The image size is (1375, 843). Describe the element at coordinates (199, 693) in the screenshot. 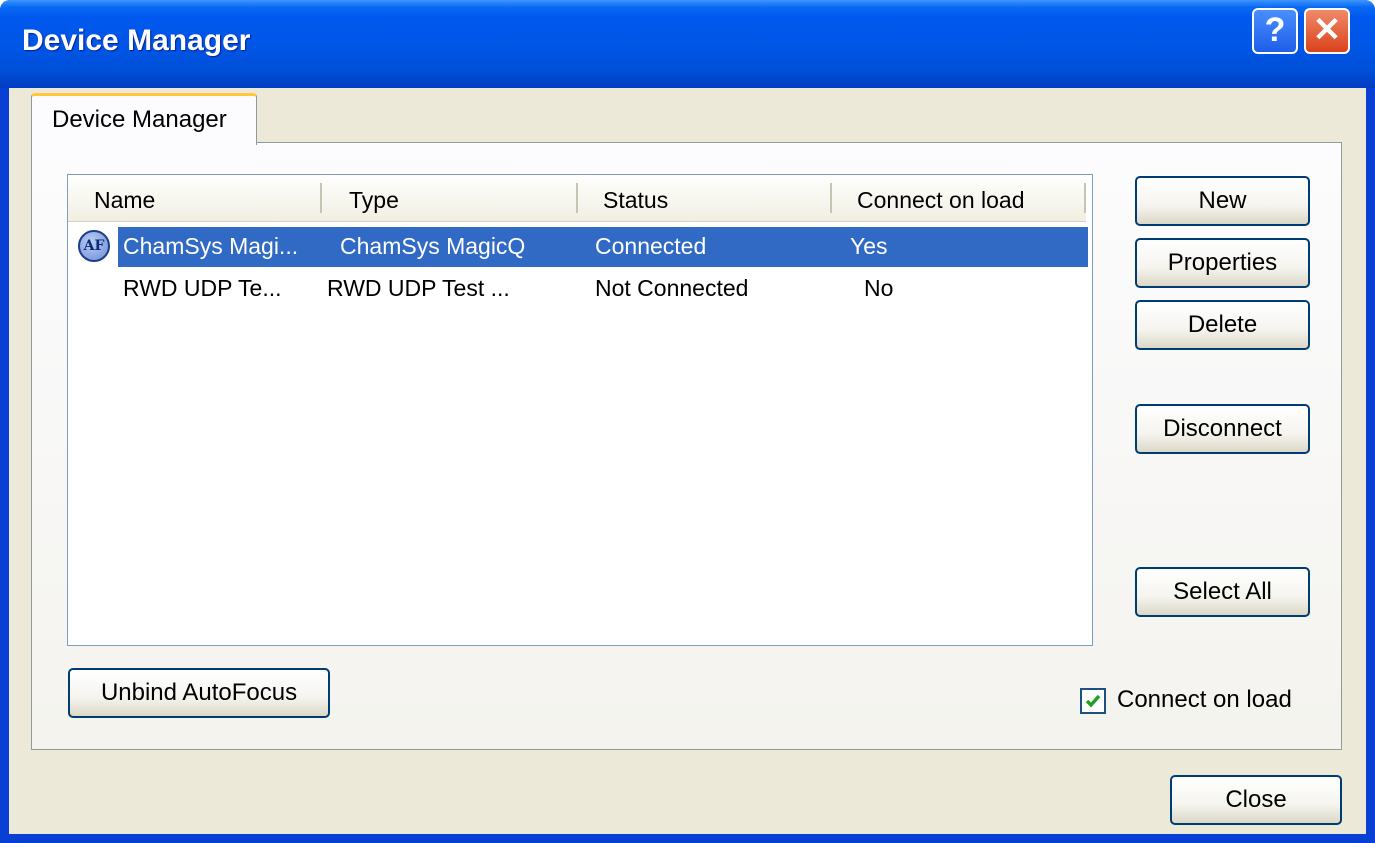

I see `unbind-autofocus-button: Unbind AutoFocus` at that location.